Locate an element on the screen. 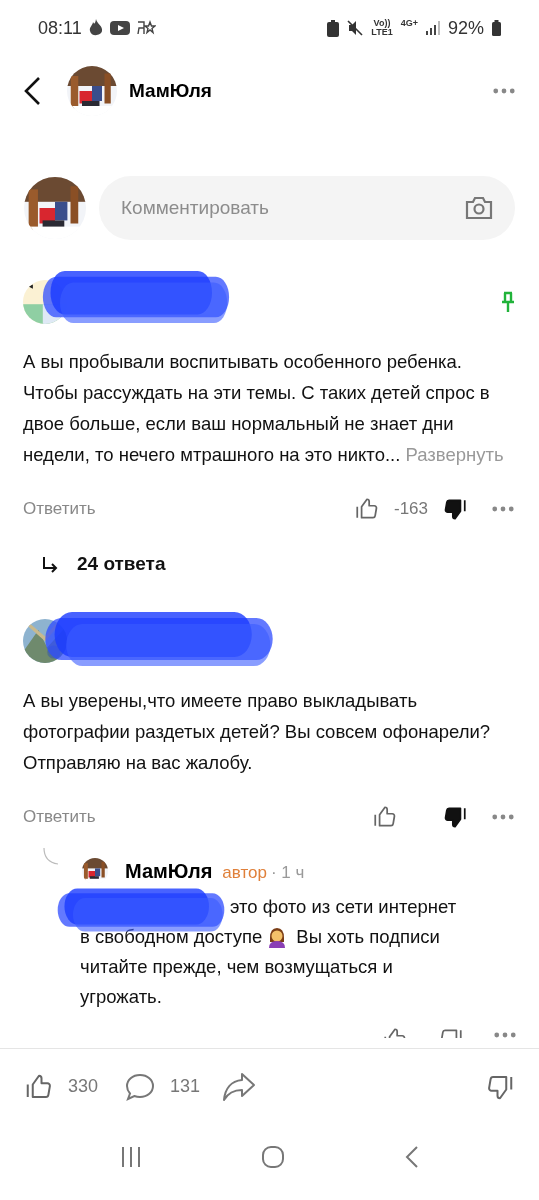 The height and width of the screenshot is (1200, 539). video-play-icon is located at coordinates (119, 28).